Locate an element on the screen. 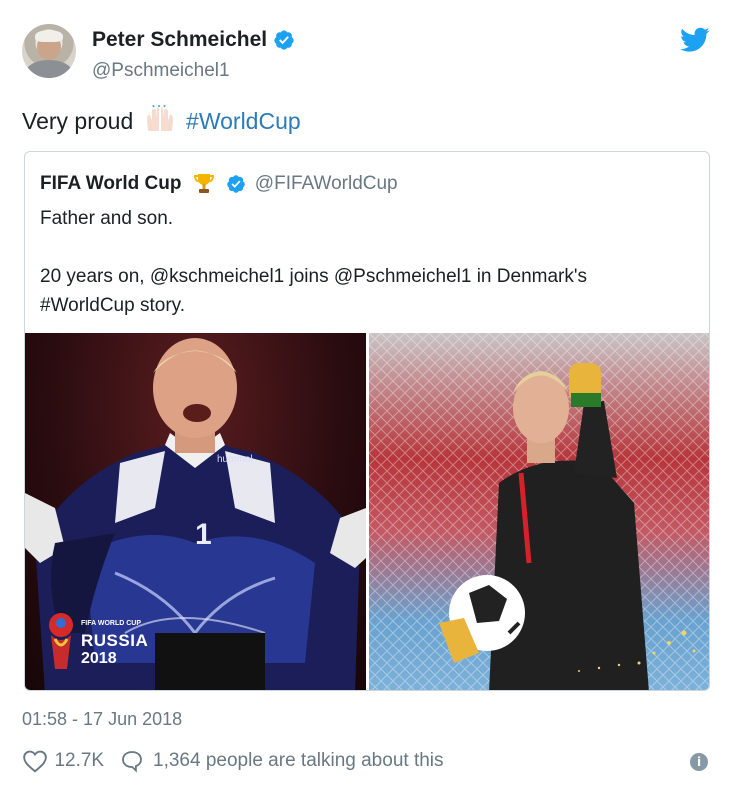 This screenshot has height=788, width=735. quoted-author-handle: @FIFAWorldCup is located at coordinates (326, 183).